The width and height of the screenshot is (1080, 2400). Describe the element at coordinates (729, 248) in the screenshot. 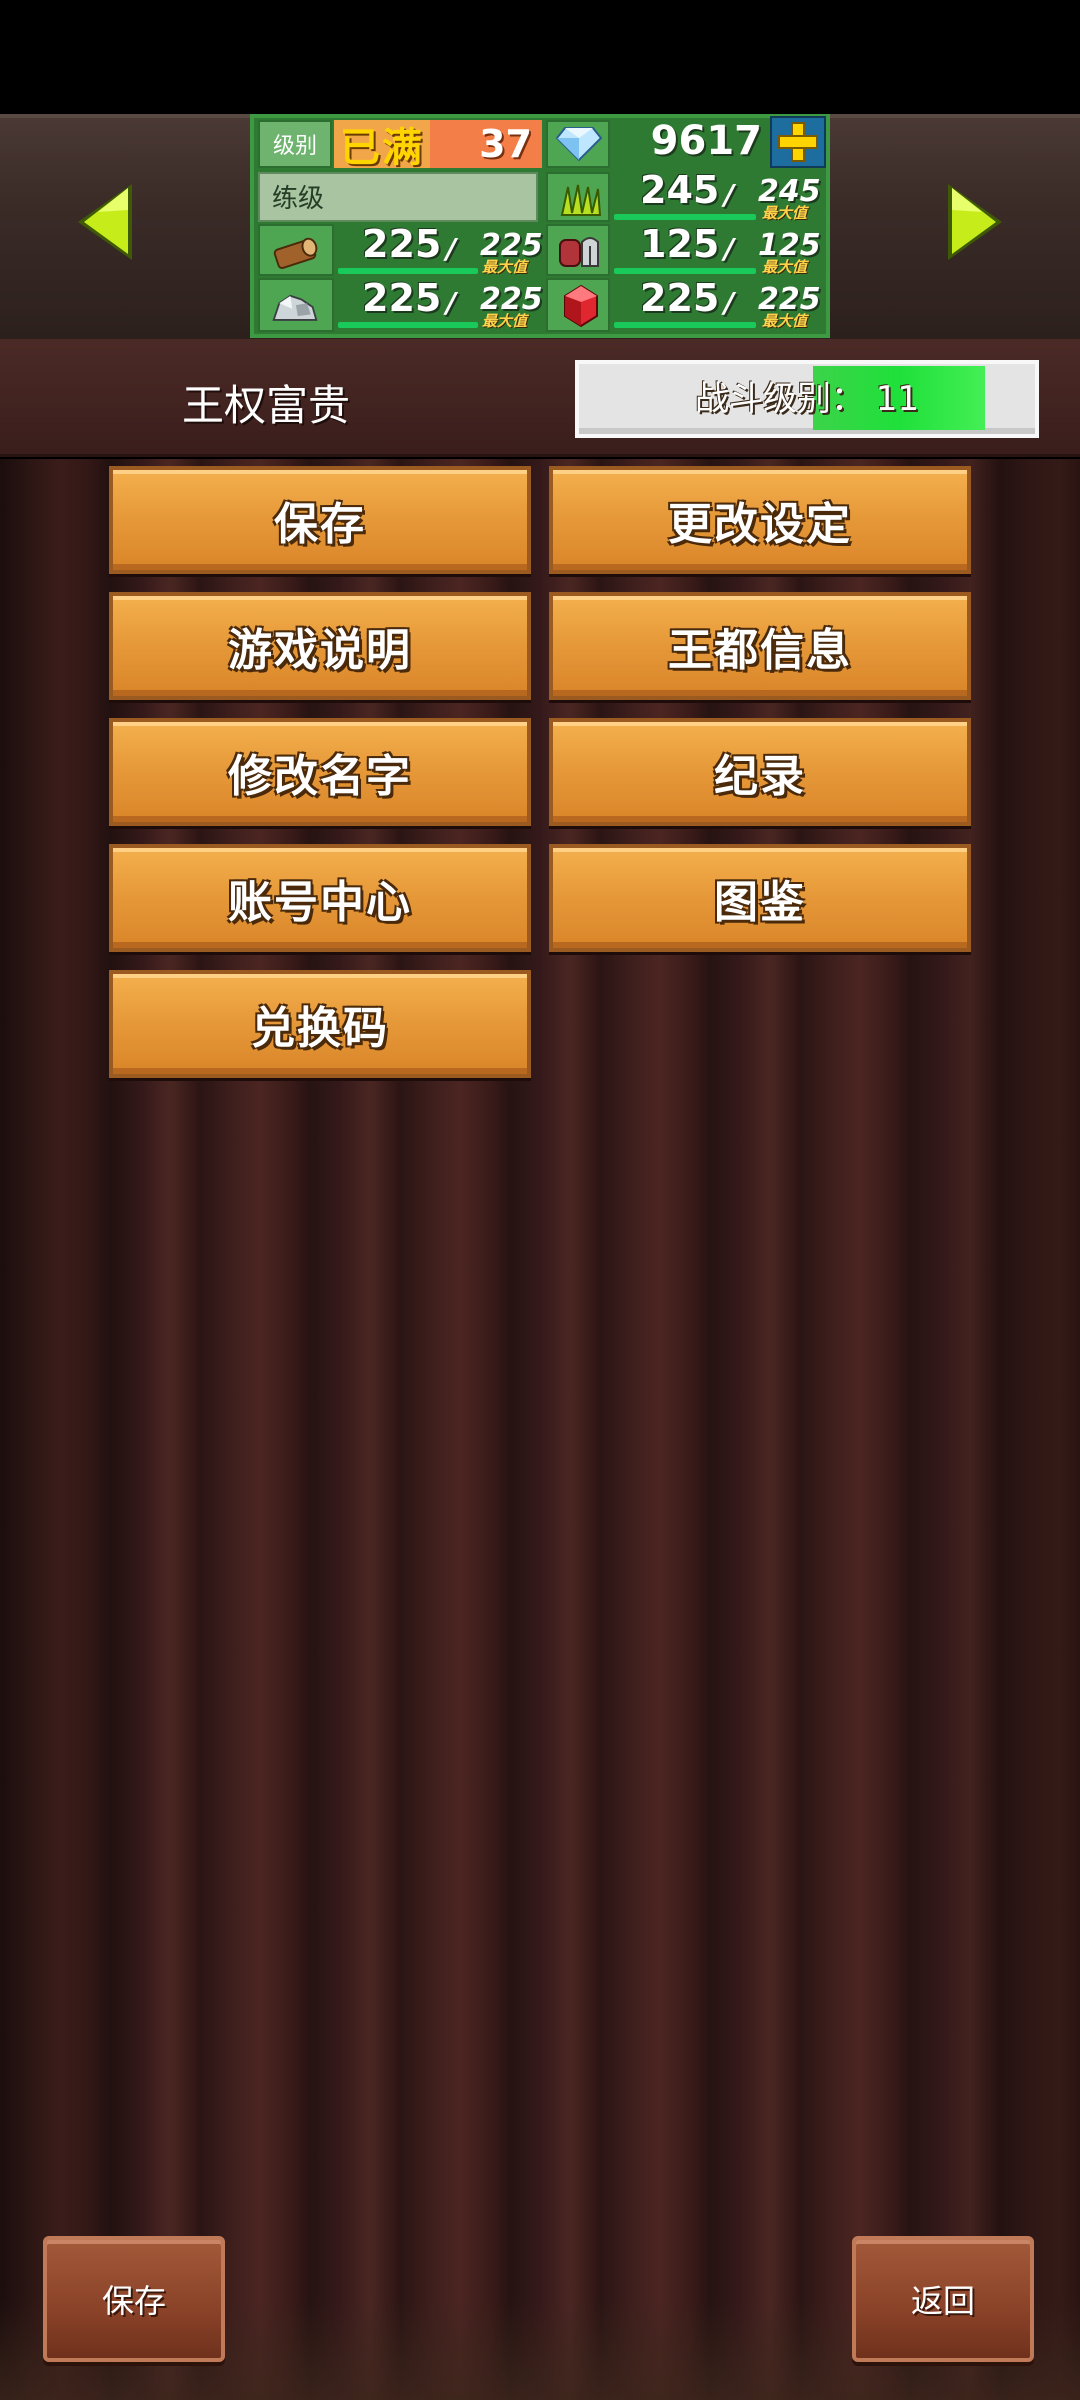

I see `food-slash: /` at that location.